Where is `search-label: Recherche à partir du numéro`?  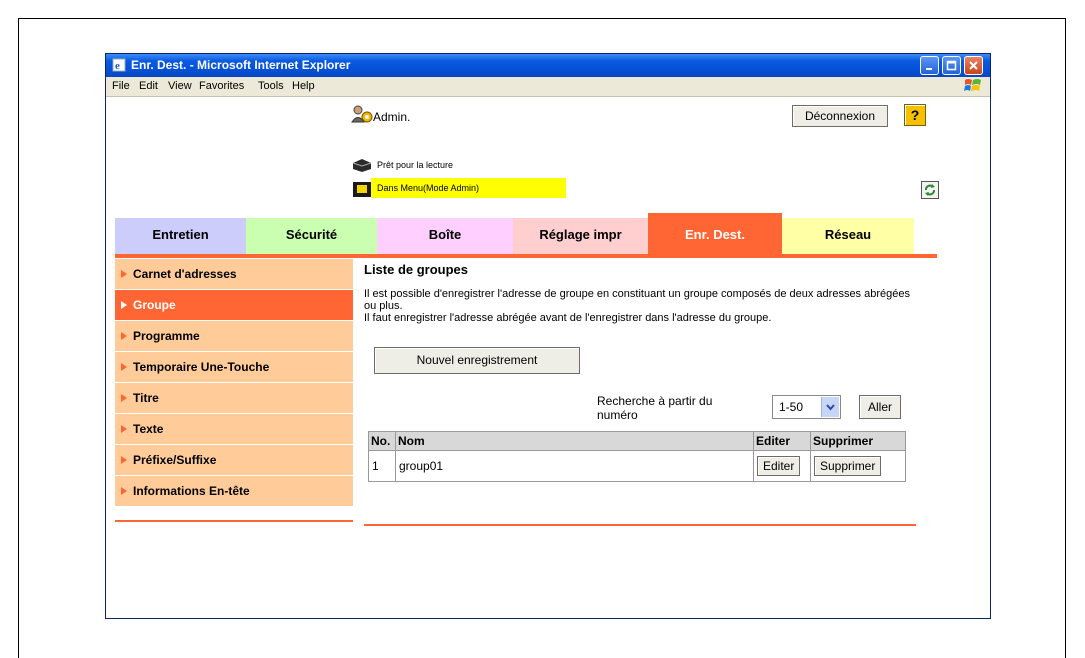 search-label: Recherche à partir du numéro is located at coordinates (655, 408).